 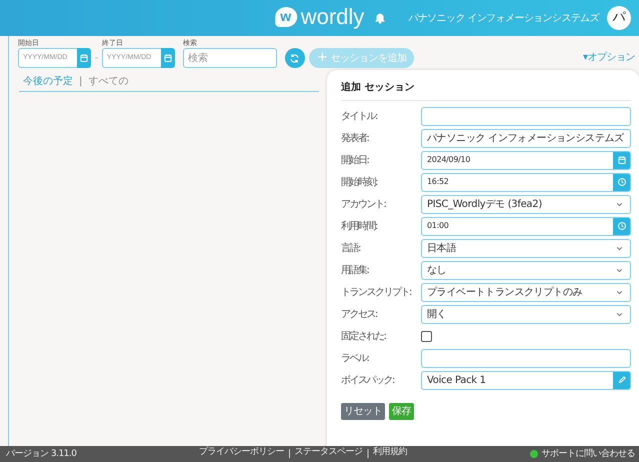 I want to click on bell-icon, so click(x=380, y=18).